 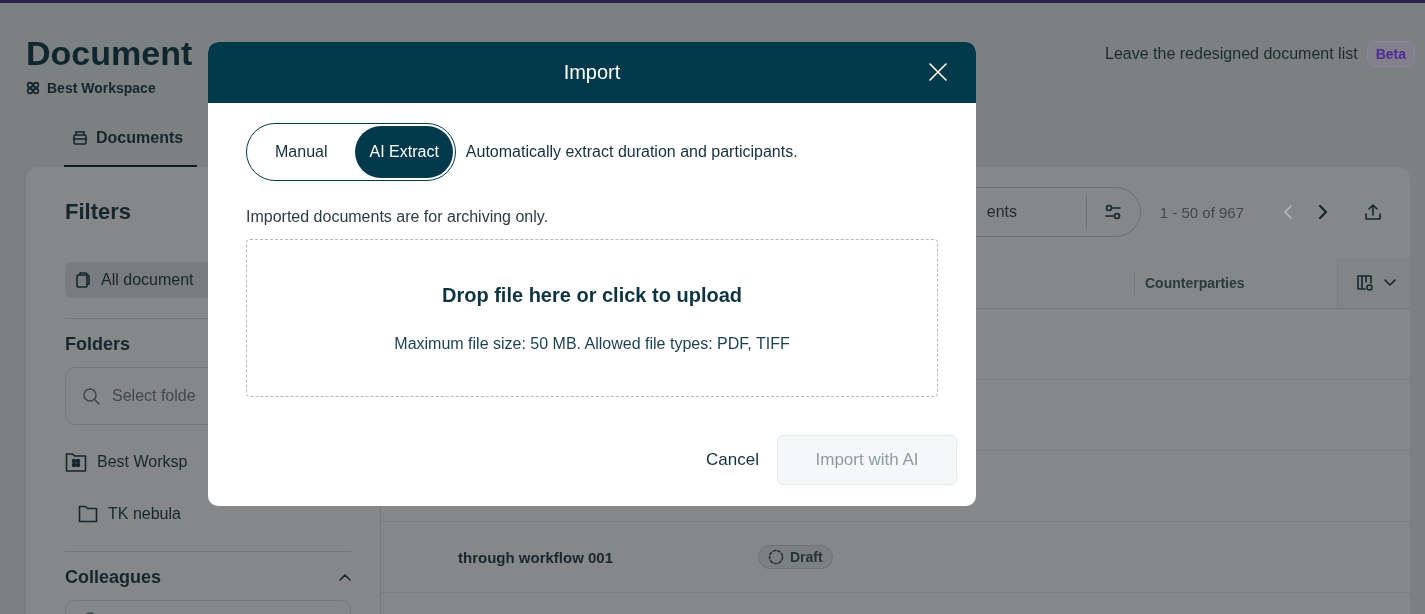 I want to click on column-settings-icon, so click(x=1365, y=283).